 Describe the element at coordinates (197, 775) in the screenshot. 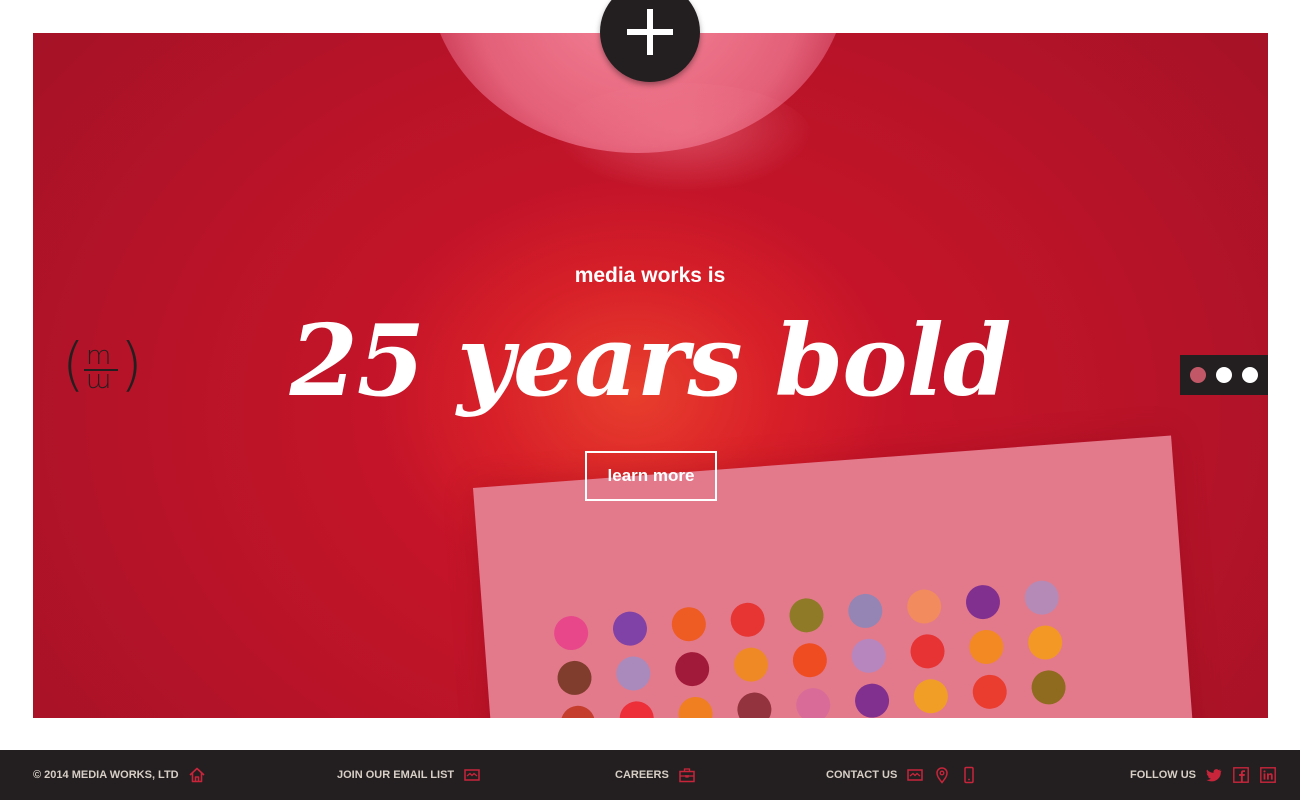

I see `home-icon` at that location.